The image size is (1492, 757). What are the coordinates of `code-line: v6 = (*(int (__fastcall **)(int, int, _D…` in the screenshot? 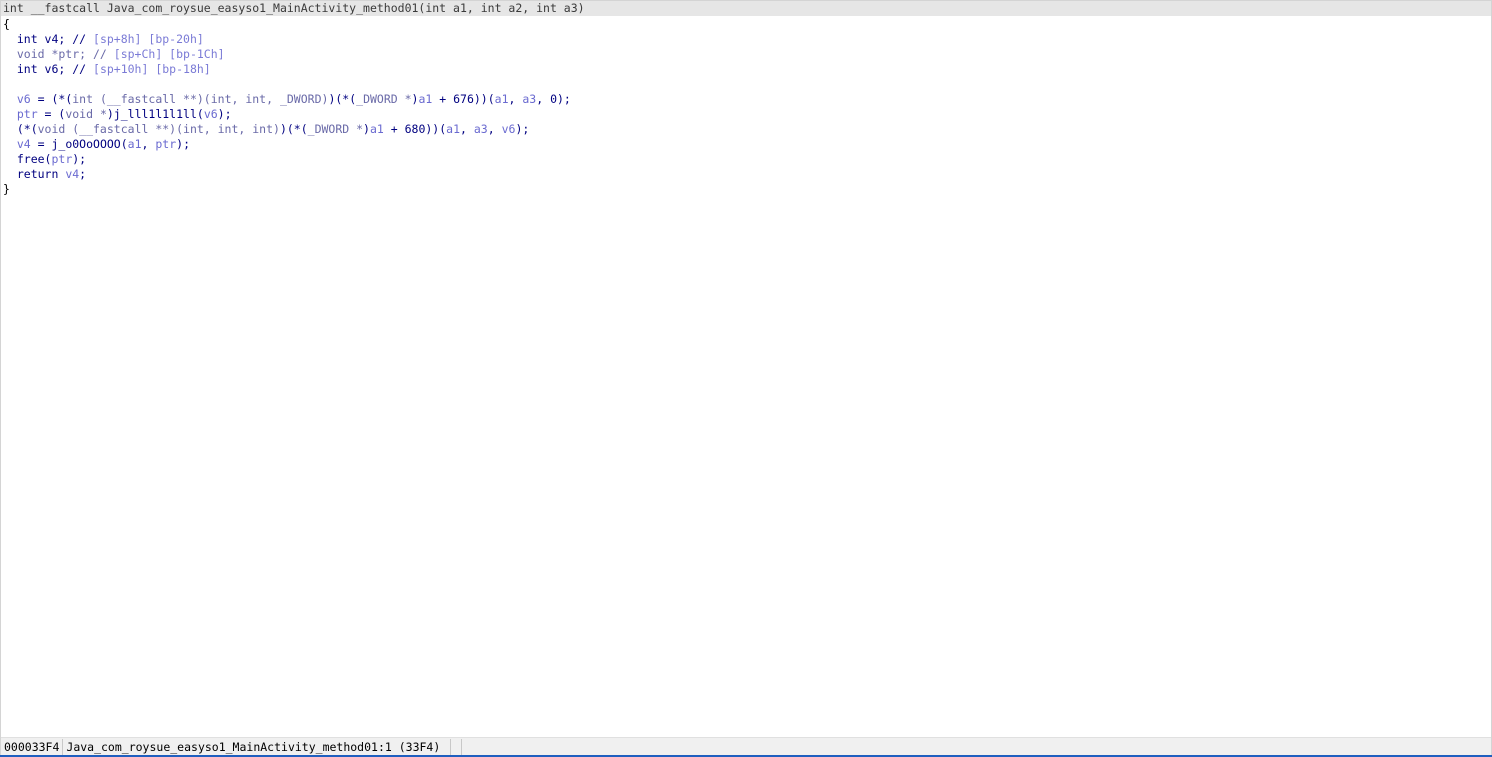 It's located at (287, 99).